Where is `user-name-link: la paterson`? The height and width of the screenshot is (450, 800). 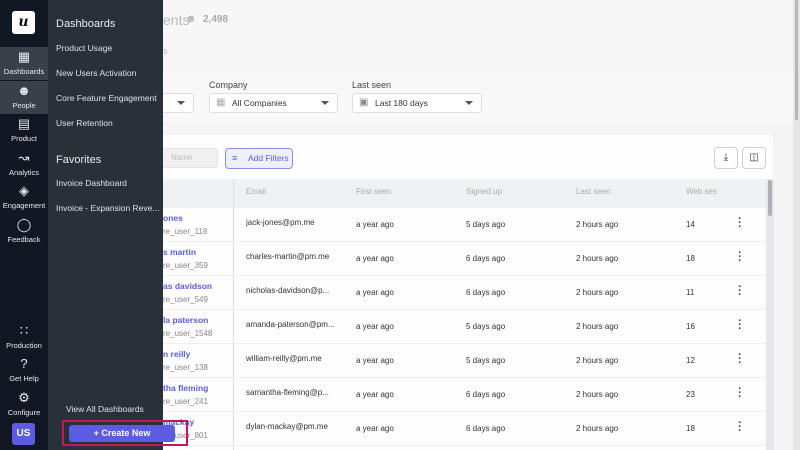
user-name-link: la paterson is located at coordinates (185, 320).